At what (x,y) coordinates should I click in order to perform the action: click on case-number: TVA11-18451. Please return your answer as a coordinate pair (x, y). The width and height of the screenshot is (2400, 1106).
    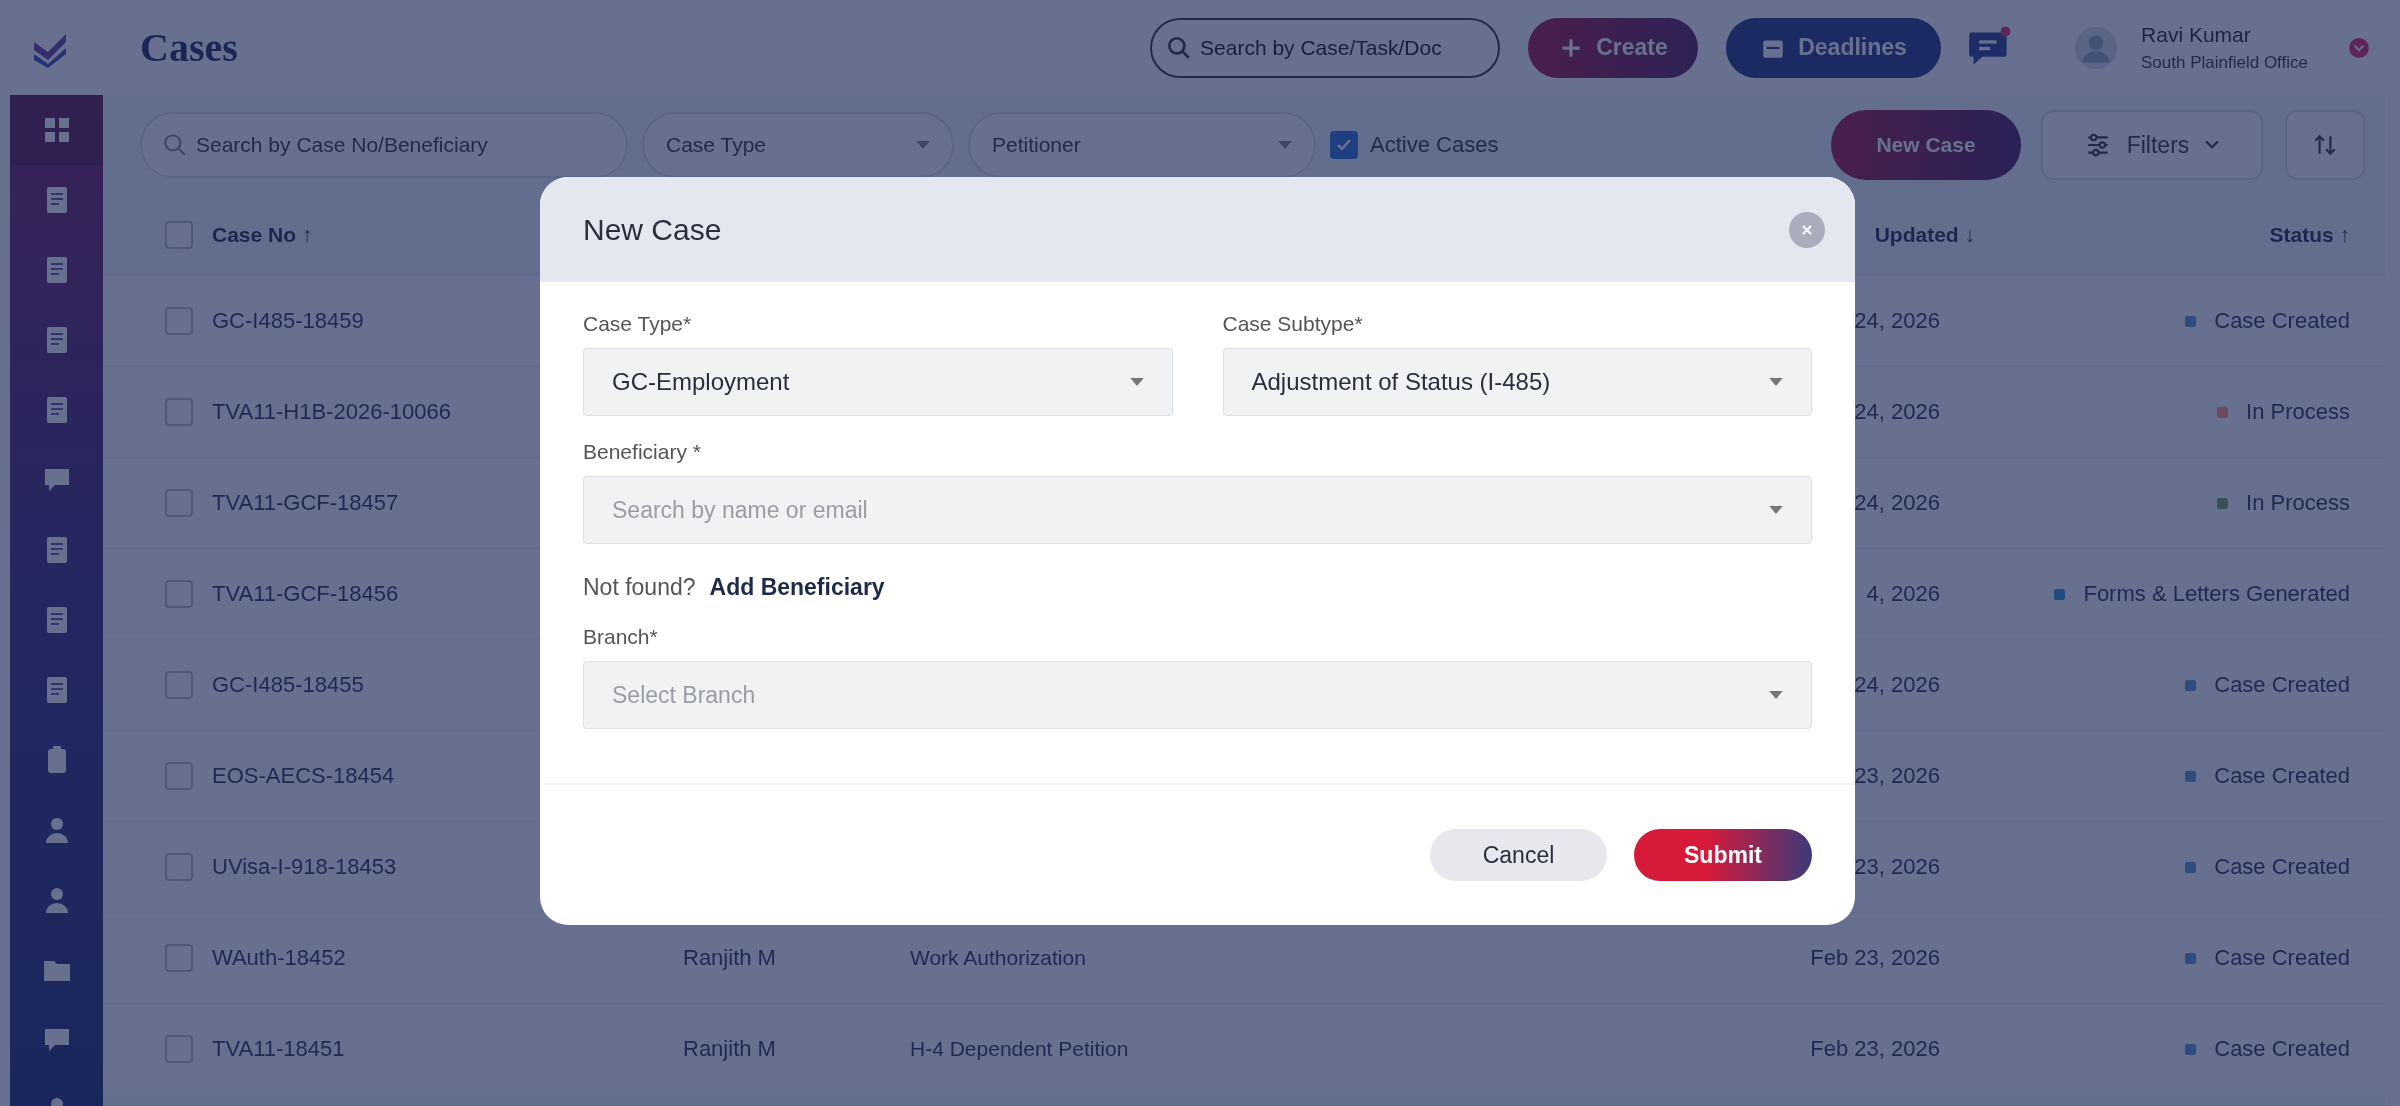
    Looking at the image, I should click on (447, 1049).